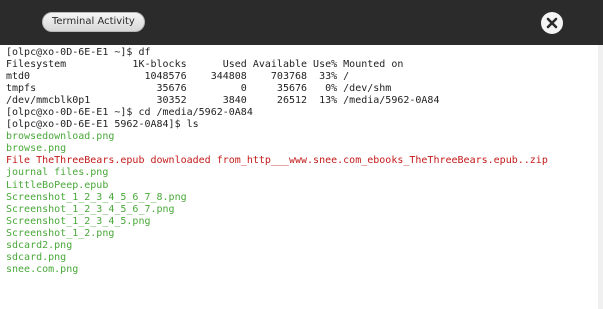 The height and width of the screenshot is (309, 603). What do you see at coordinates (36, 149) in the screenshot?
I see `terminal-line: browse.png` at bounding box center [36, 149].